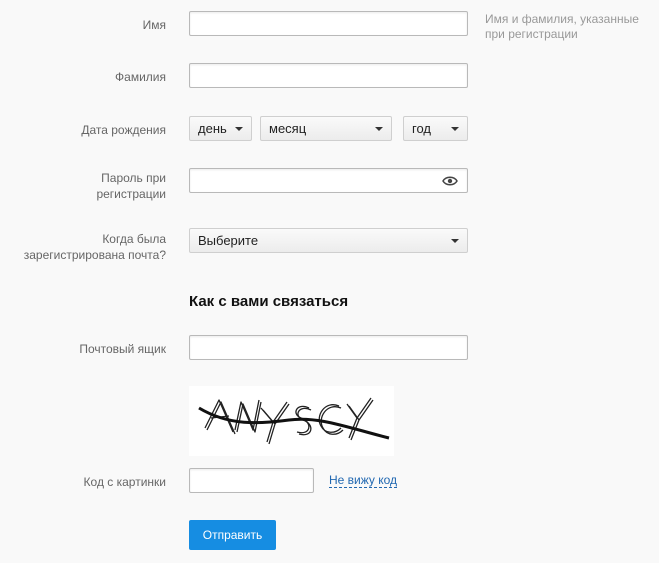  What do you see at coordinates (122, 349) in the screenshot?
I see `mailbox-label: Почтовый ящик` at bounding box center [122, 349].